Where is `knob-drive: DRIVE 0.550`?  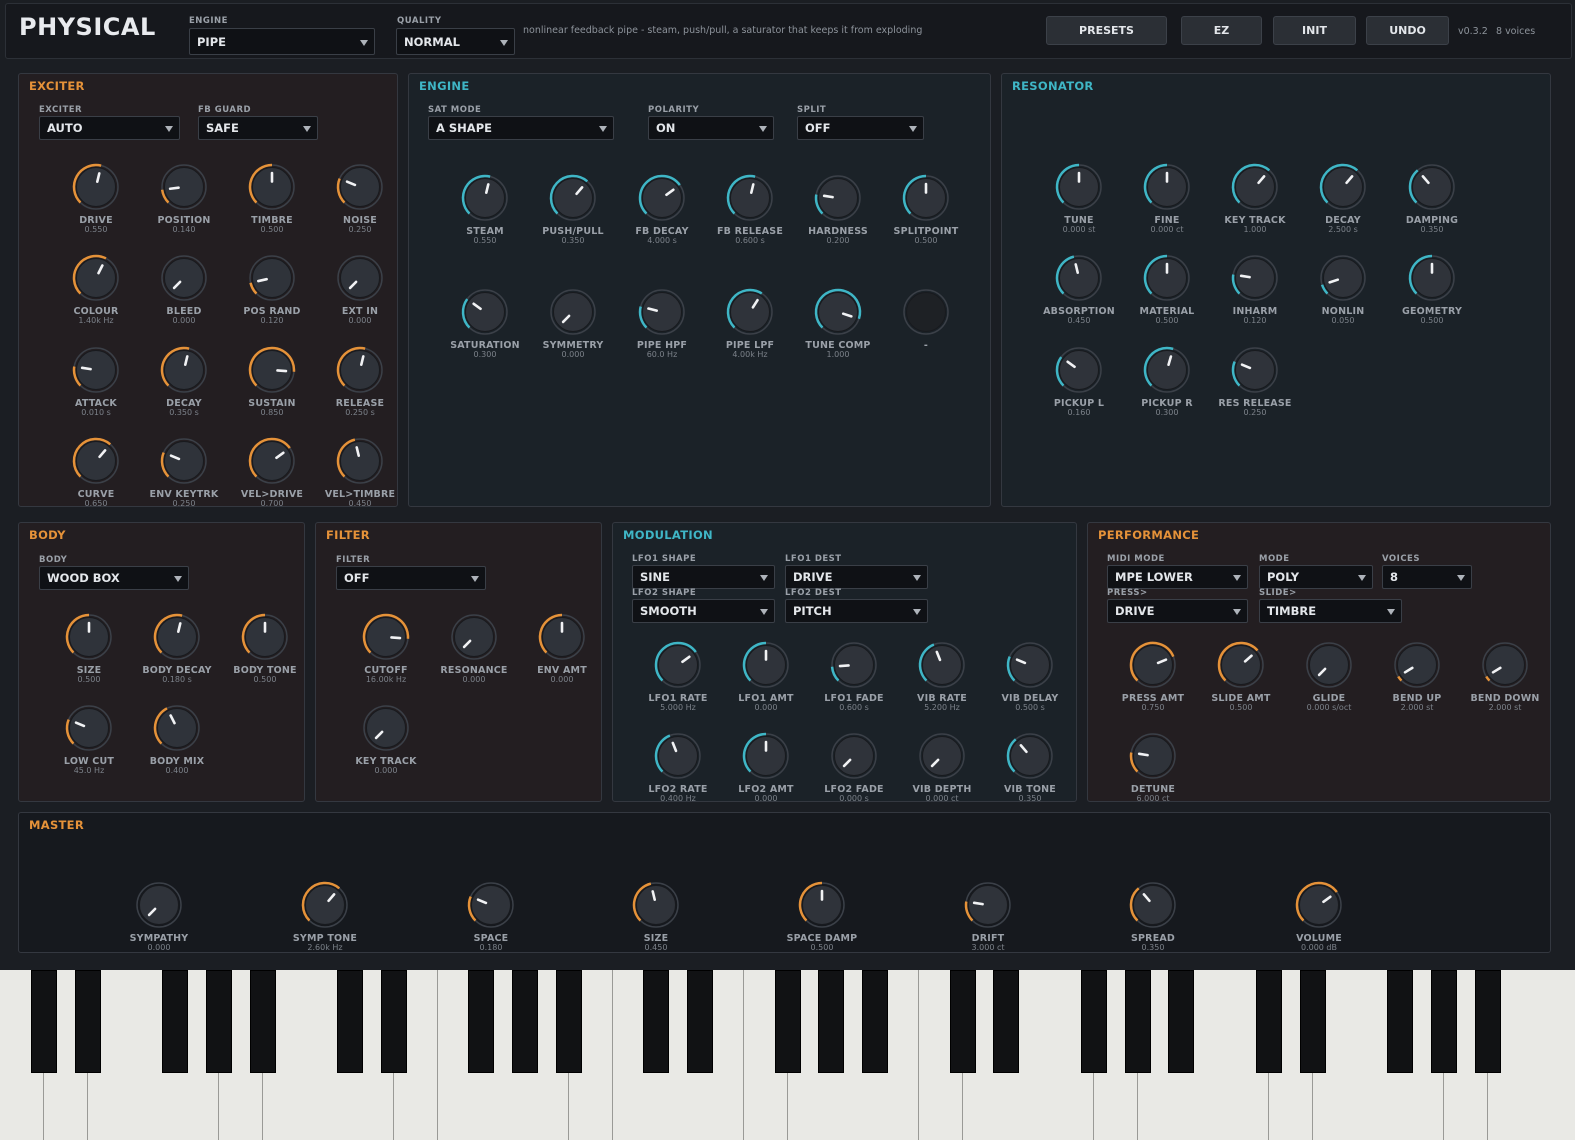
knob-drive: DRIVE 0.550 is located at coordinates (96, 197).